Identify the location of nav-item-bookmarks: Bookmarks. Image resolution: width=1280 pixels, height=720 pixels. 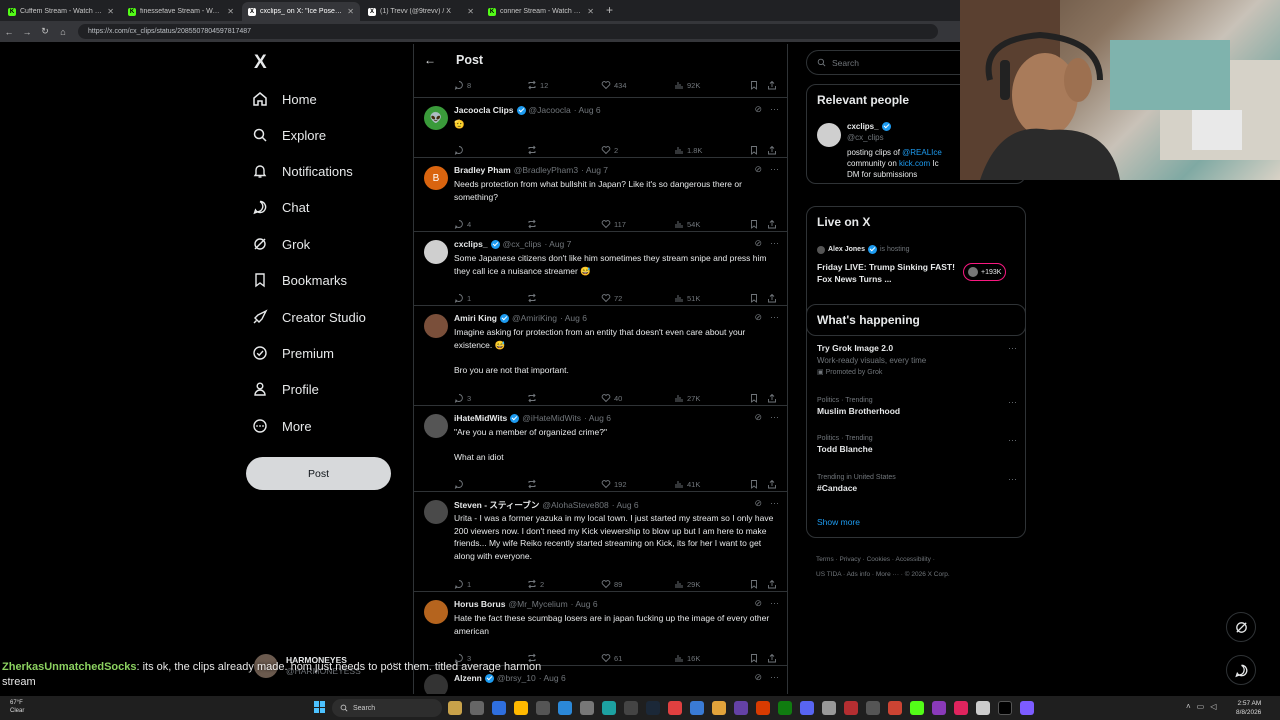
(299, 280).